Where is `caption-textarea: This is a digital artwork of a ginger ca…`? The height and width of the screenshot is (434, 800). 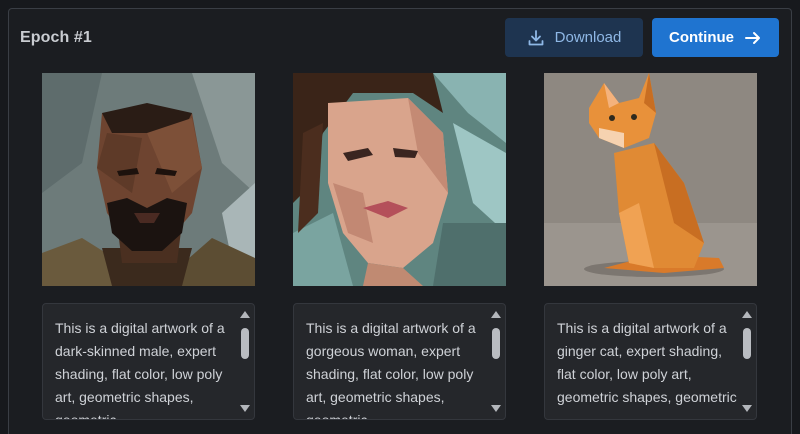
caption-textarea: This is a digital artwork of a ginger ca… is located at coordinates (650, 361).